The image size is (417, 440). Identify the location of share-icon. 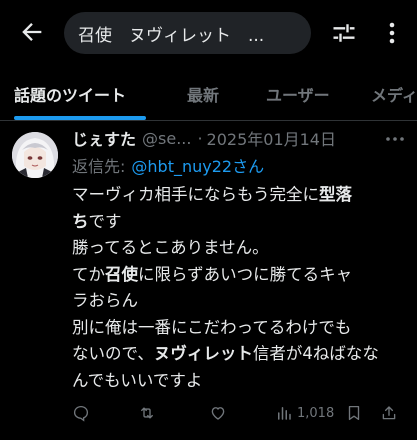
(389, 413).